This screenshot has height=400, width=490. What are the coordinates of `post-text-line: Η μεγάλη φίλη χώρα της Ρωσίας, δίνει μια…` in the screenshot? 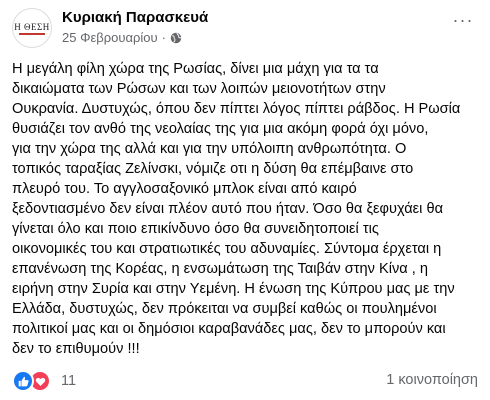 It's located at (195, 69).